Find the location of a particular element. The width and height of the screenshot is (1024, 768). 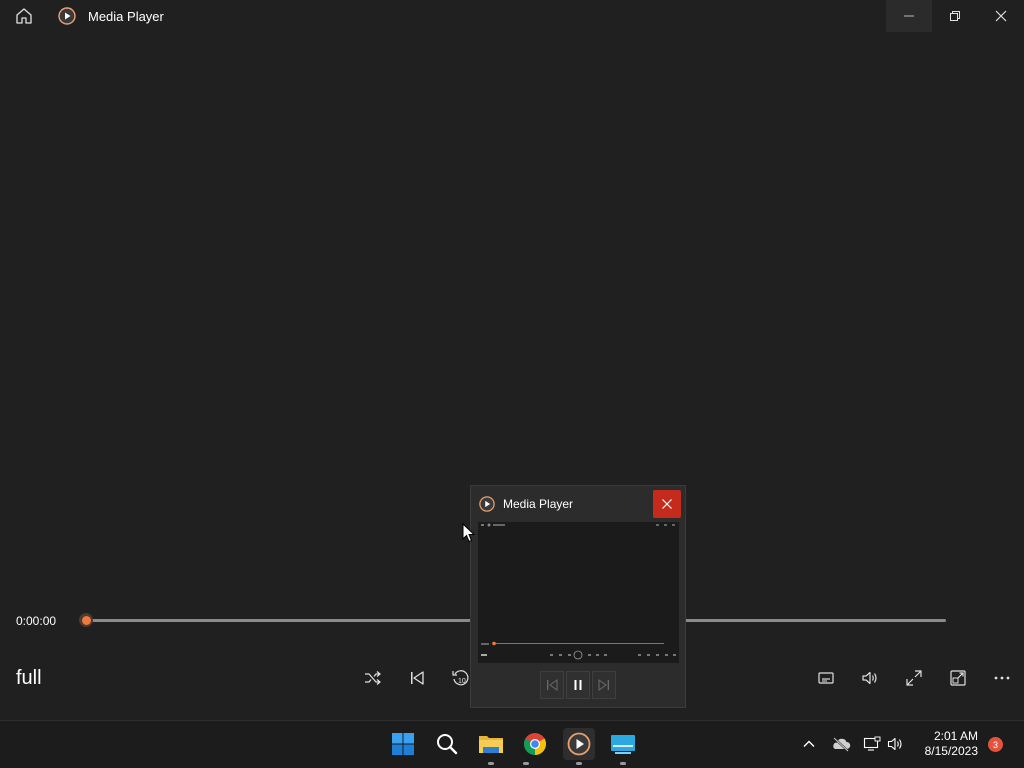

media-player-icon is located at coordinates (579, 744).